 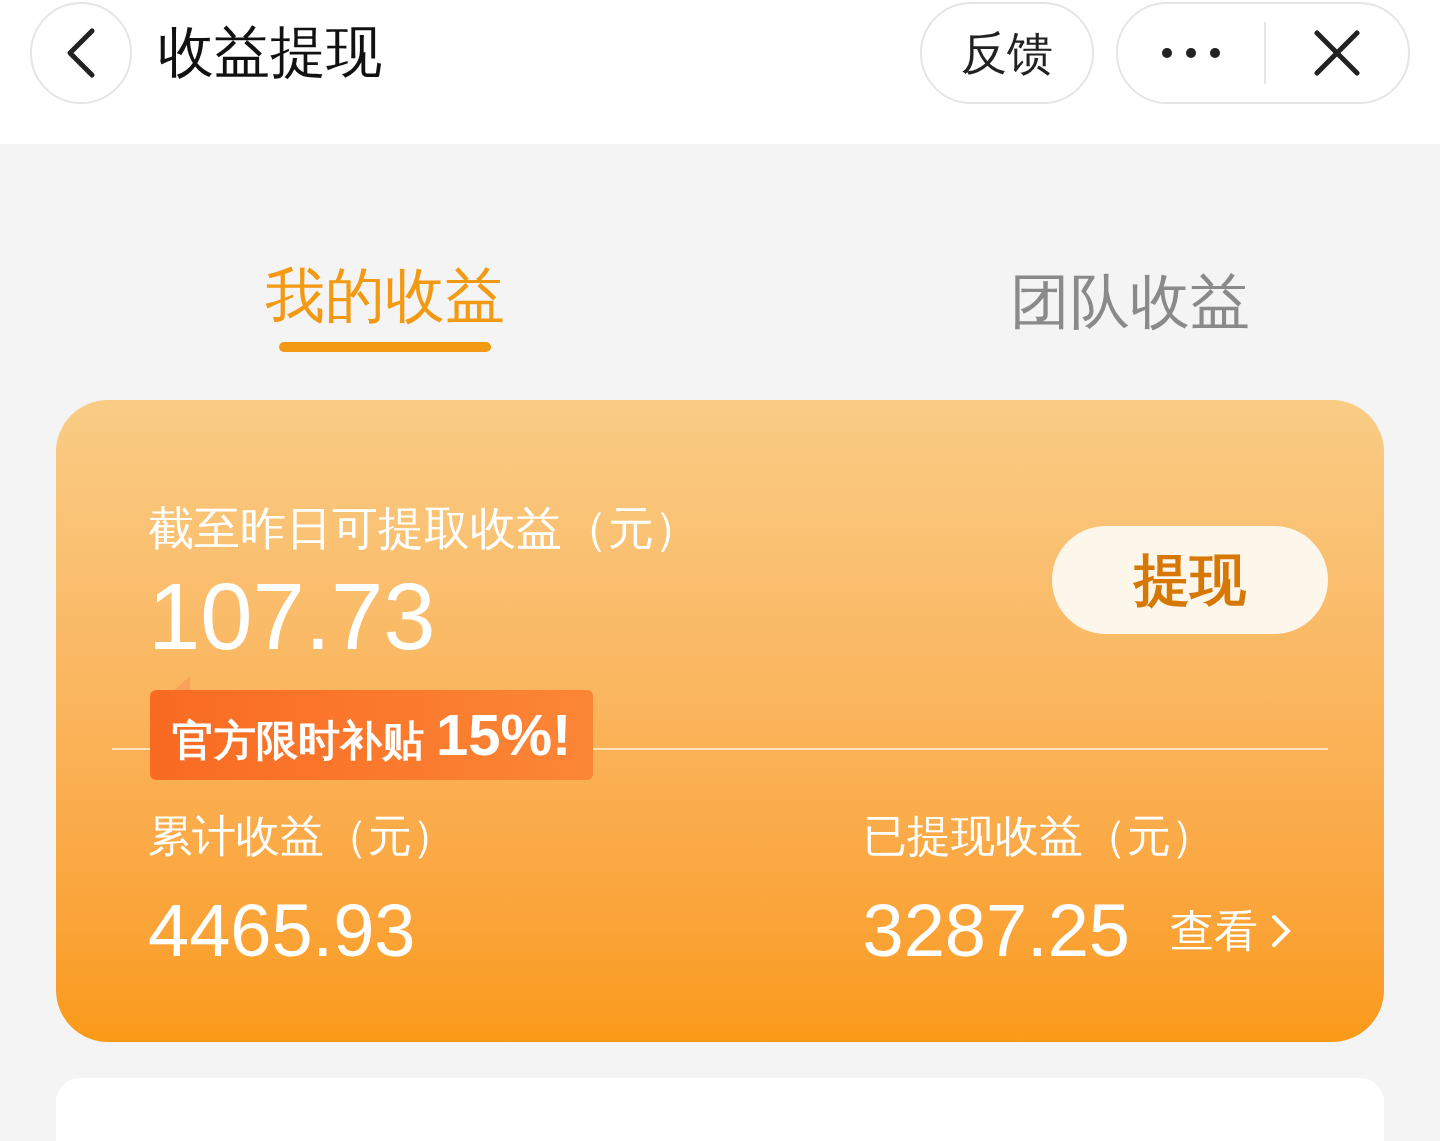 What do you see at coordinates (292, 617) in the screenshot?
I see `available-amount: 107.73` at bounding box center [292, 617].